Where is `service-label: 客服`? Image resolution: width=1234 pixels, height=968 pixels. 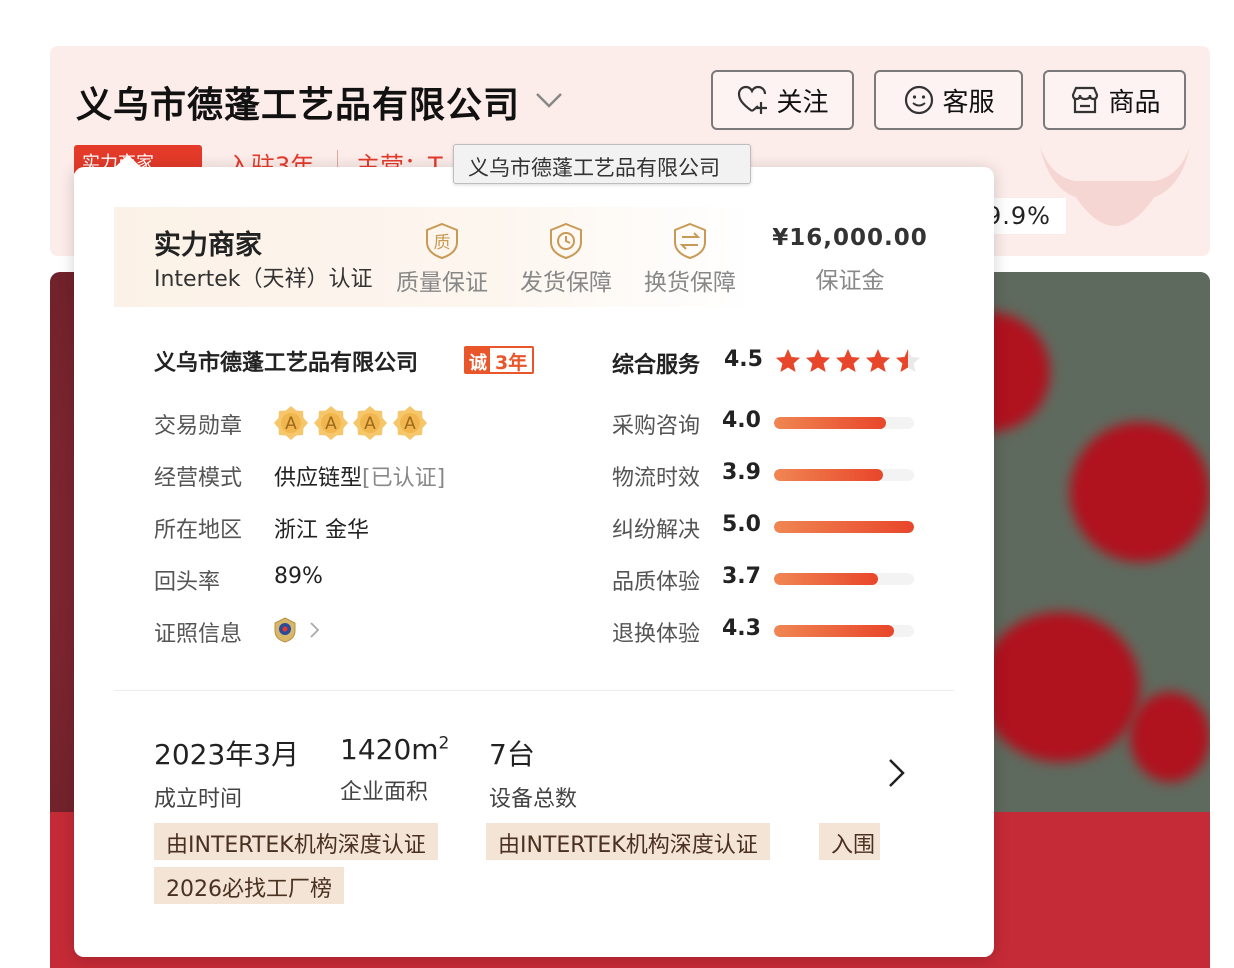 service-label: 客服 is located at coordinates (968, 102).